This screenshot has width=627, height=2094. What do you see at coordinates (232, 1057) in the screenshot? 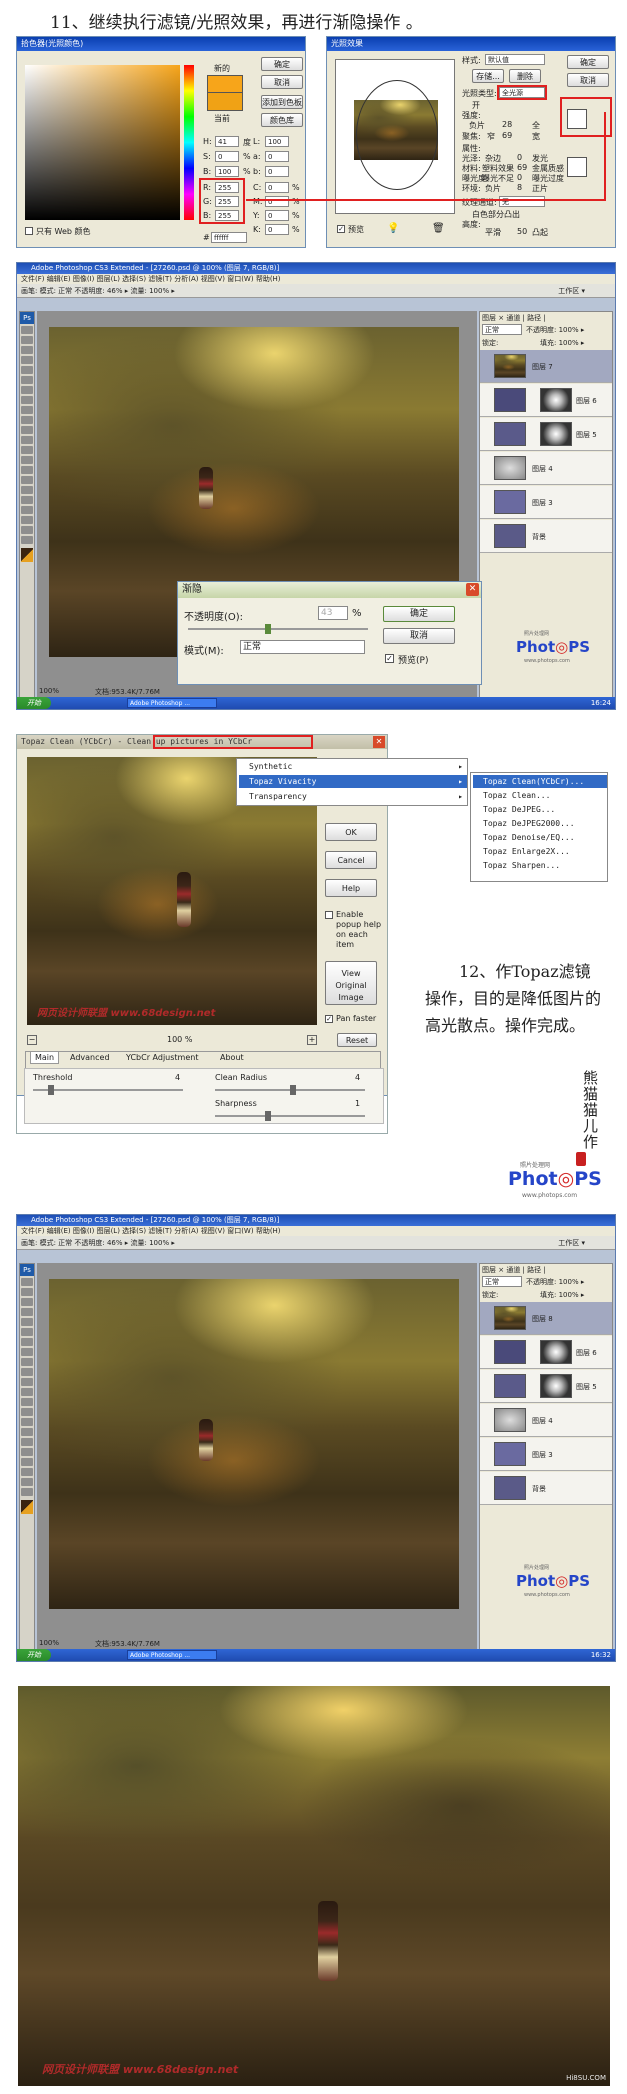
I see `tab-about: About` at bounding box center [232, 1057].